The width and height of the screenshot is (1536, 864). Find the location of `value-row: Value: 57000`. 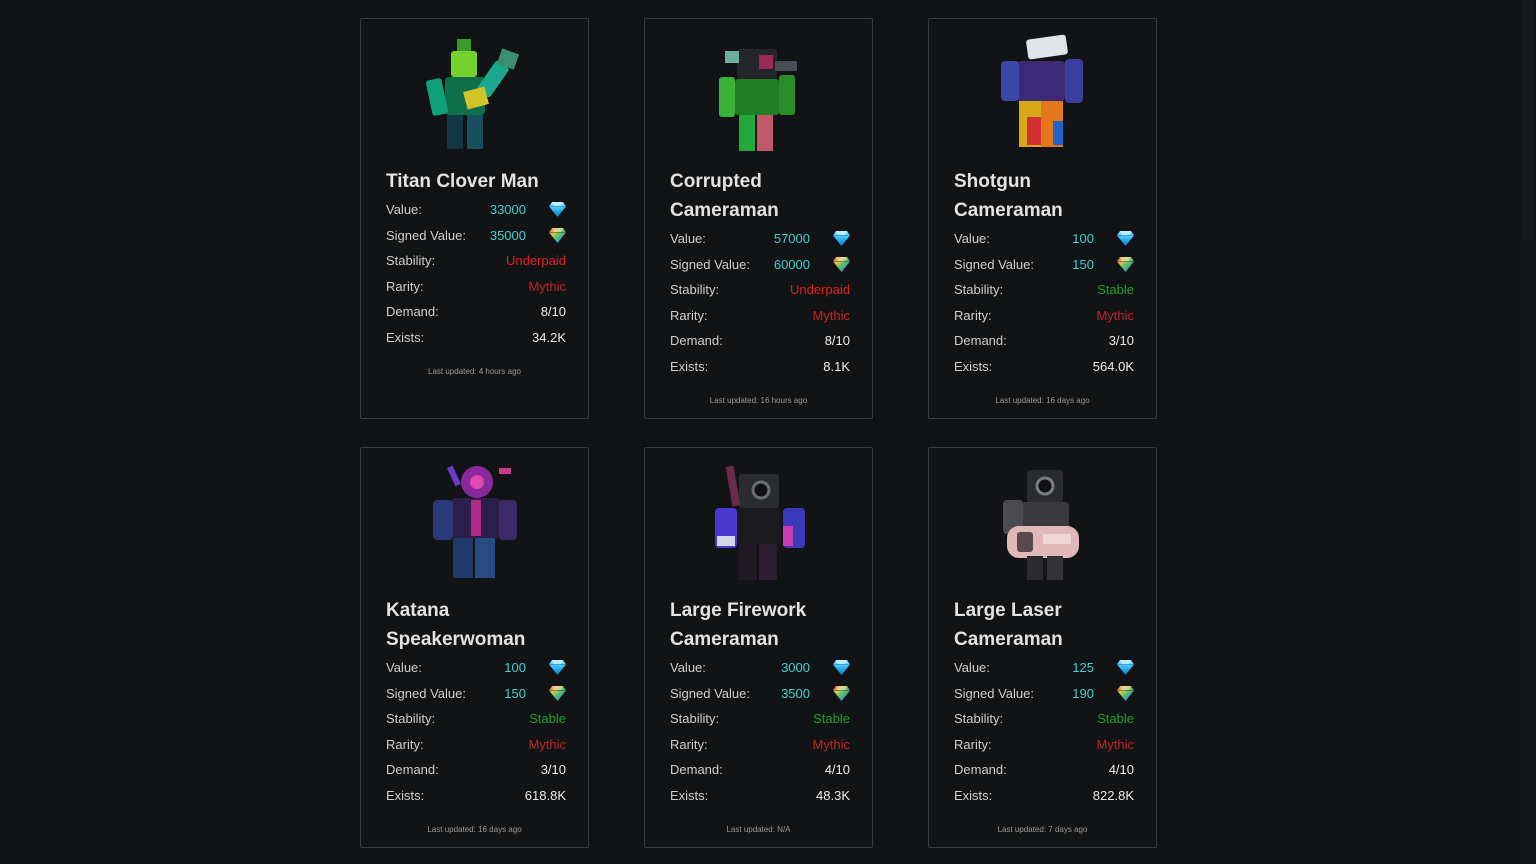

value-row: Value: 57000 is located at coordinates (760, 239).